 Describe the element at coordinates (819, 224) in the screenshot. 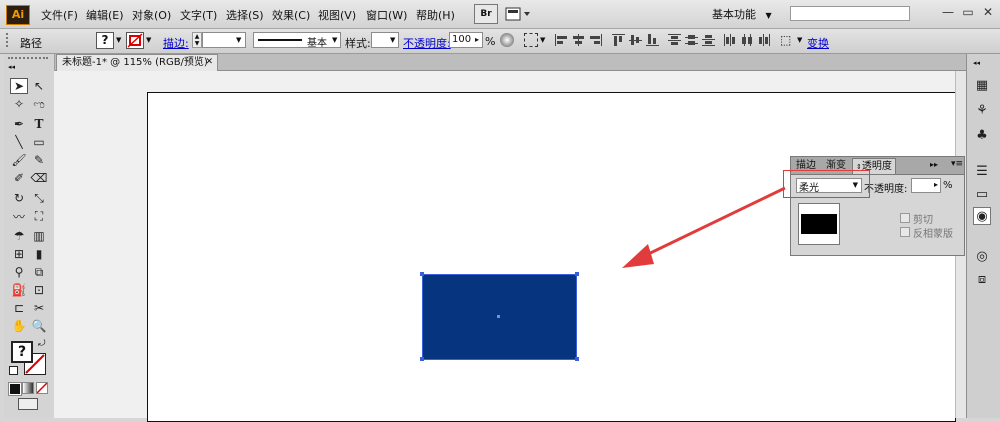

I see `object-thumbnail` at that location.